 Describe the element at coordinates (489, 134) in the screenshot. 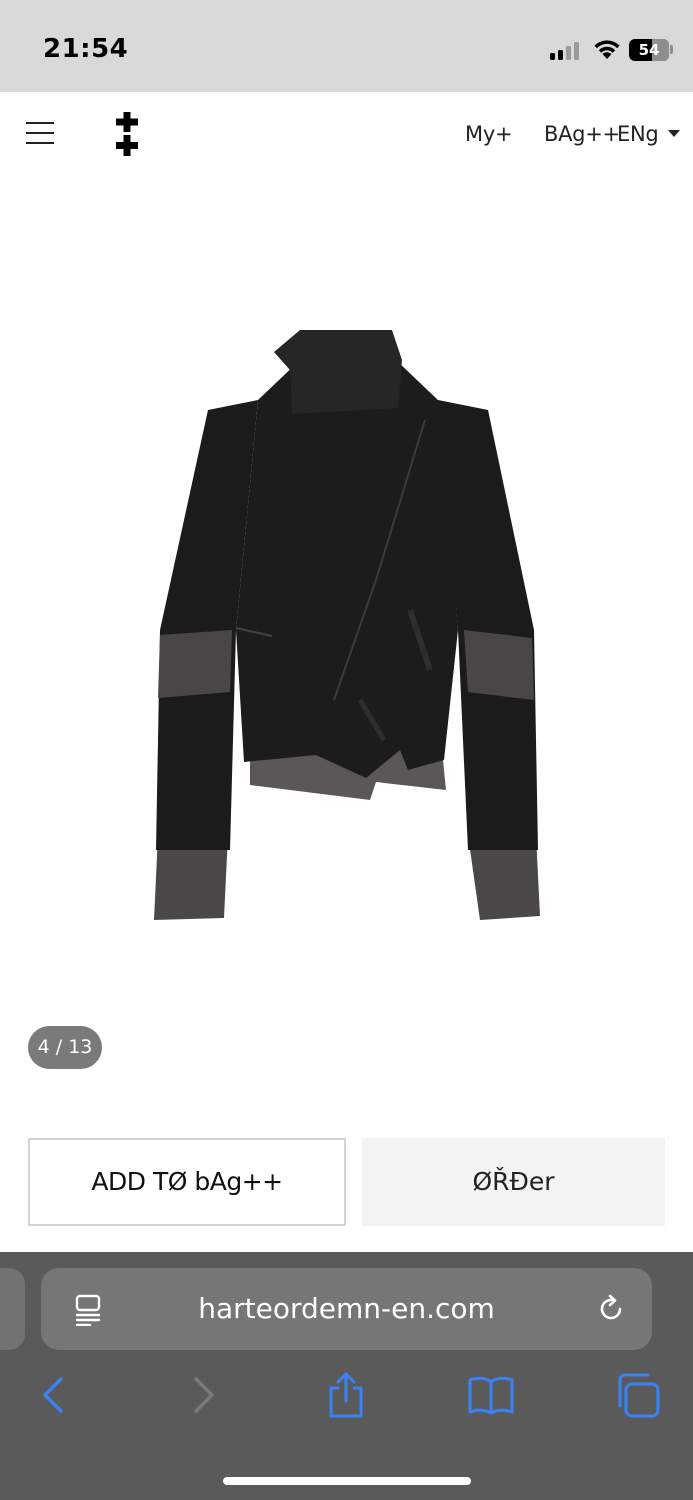

I see `my-account-link: My+` at that location.